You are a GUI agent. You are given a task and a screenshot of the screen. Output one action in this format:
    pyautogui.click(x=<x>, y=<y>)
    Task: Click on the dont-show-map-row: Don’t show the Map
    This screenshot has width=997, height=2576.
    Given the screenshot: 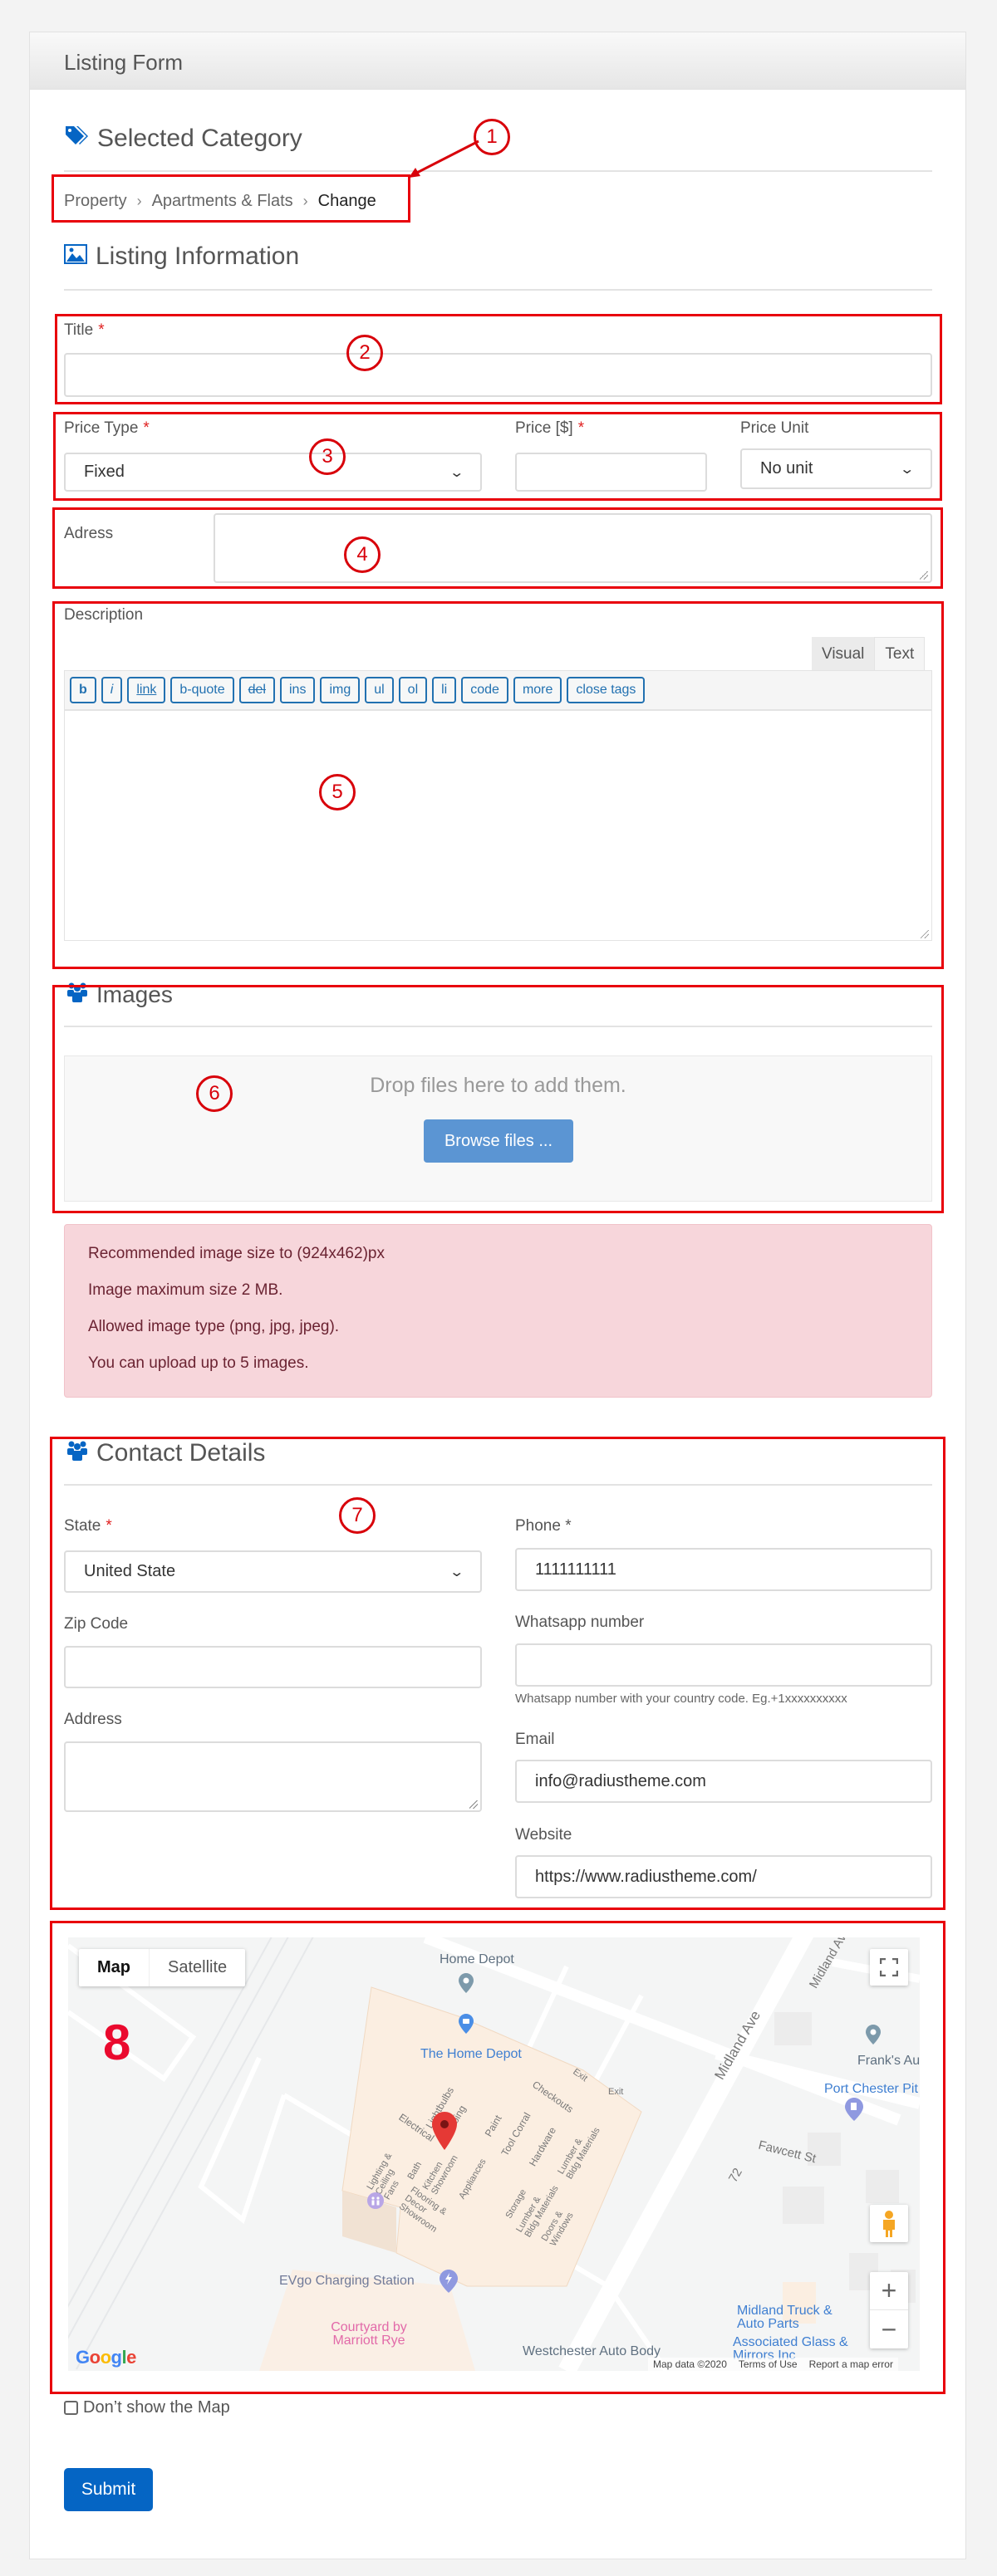 What is the action you would take?
    pyautogui.click(x=147, y=2407)
    